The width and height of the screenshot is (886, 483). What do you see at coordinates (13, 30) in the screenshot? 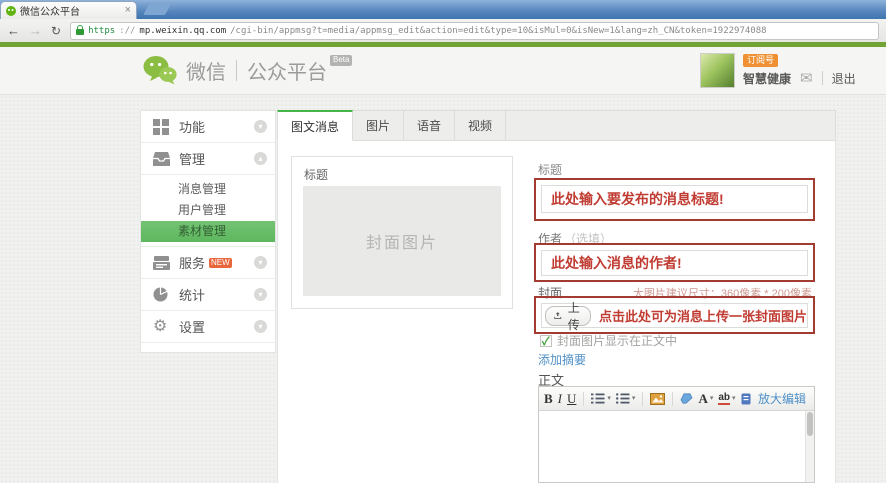
I see `back-icon: ←` at bounding box center [13, 30].